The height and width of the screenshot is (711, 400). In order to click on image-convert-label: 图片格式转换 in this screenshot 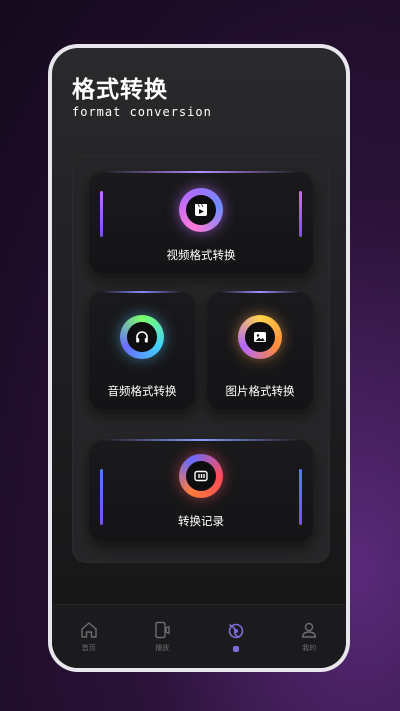, I will do `click(260, 391)`.